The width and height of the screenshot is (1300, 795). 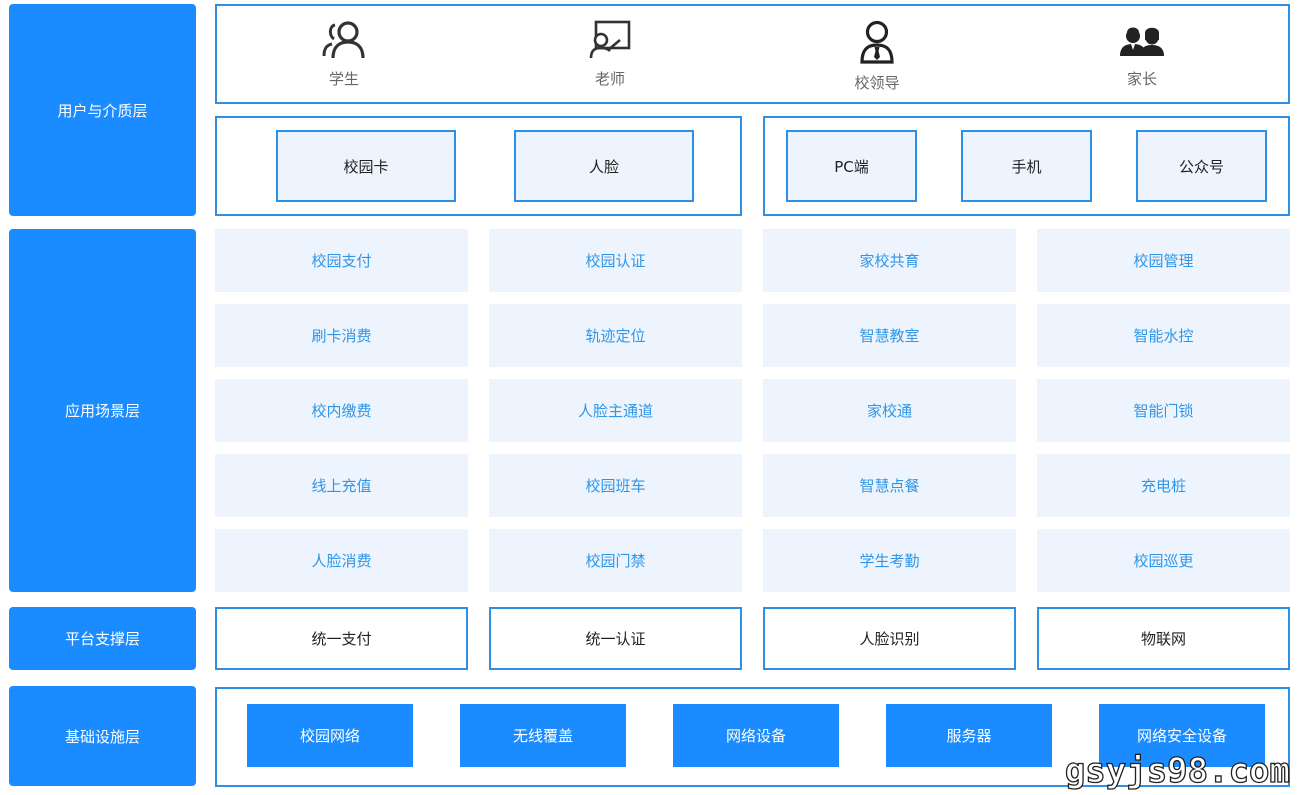 I want to click on media-item-pc: PC端, so click(x=851, y=166).